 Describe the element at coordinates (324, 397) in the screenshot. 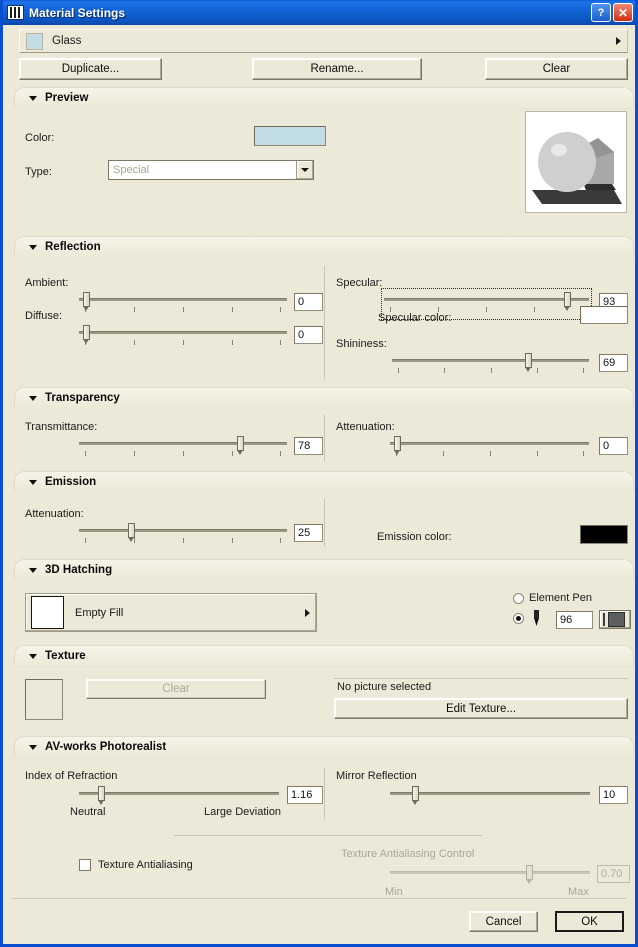

I see `section-transparency-header: Transparency` at that location.